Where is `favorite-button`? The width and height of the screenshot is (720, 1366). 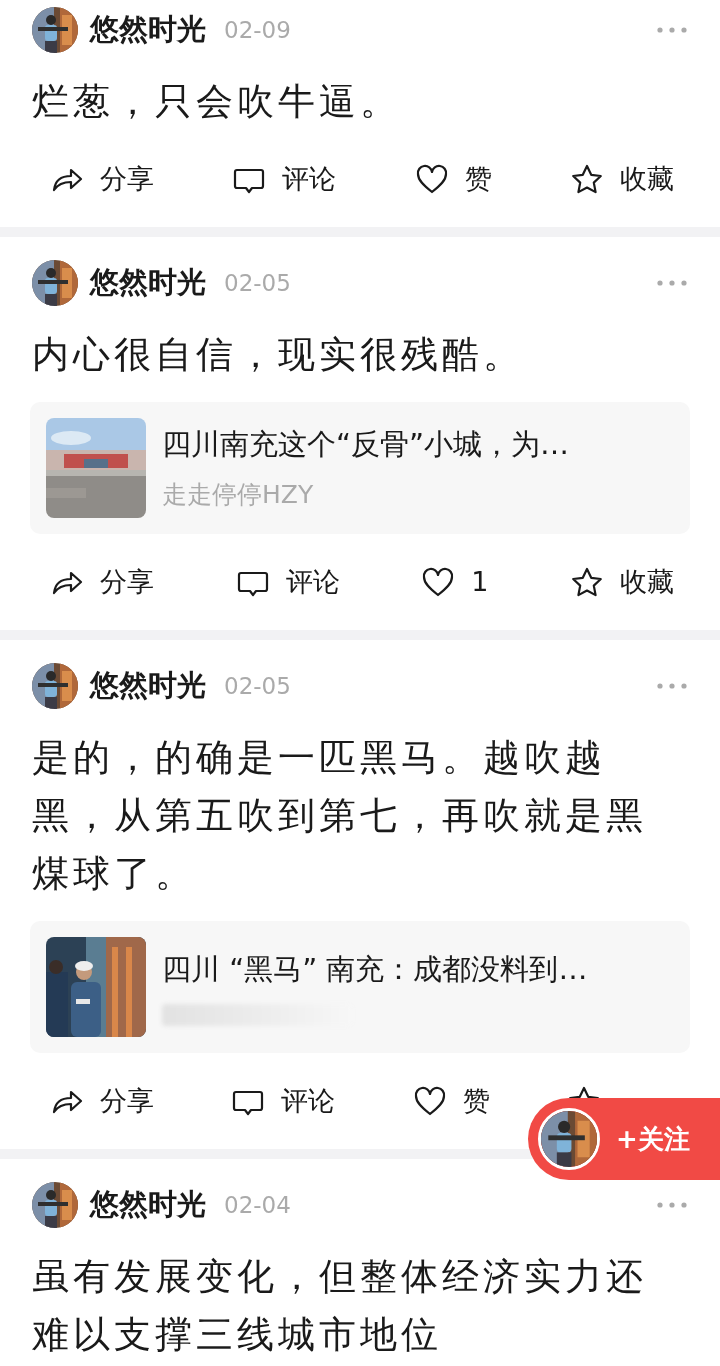
favorite-button is located at coordinates (584, 1091).